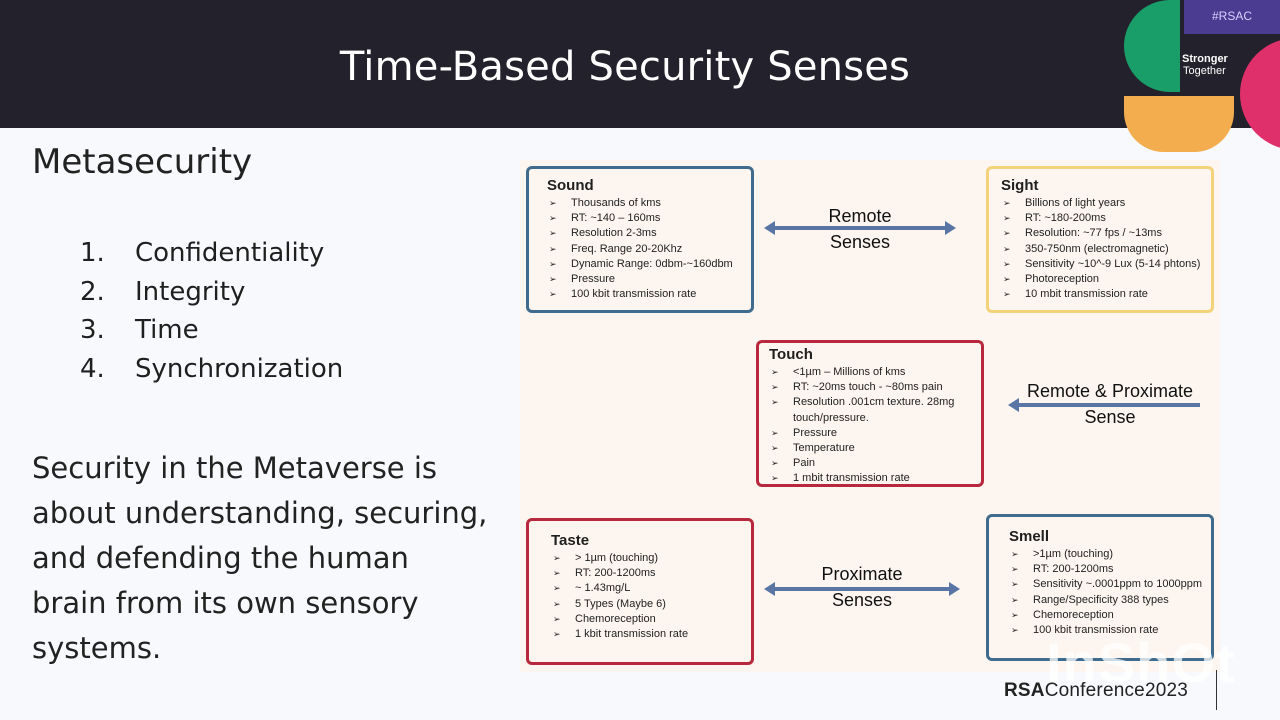 Image resolution: width=1280 pixels, height=720 pixels. I want to click on connector-line1: Proximate, so click(862, 574).